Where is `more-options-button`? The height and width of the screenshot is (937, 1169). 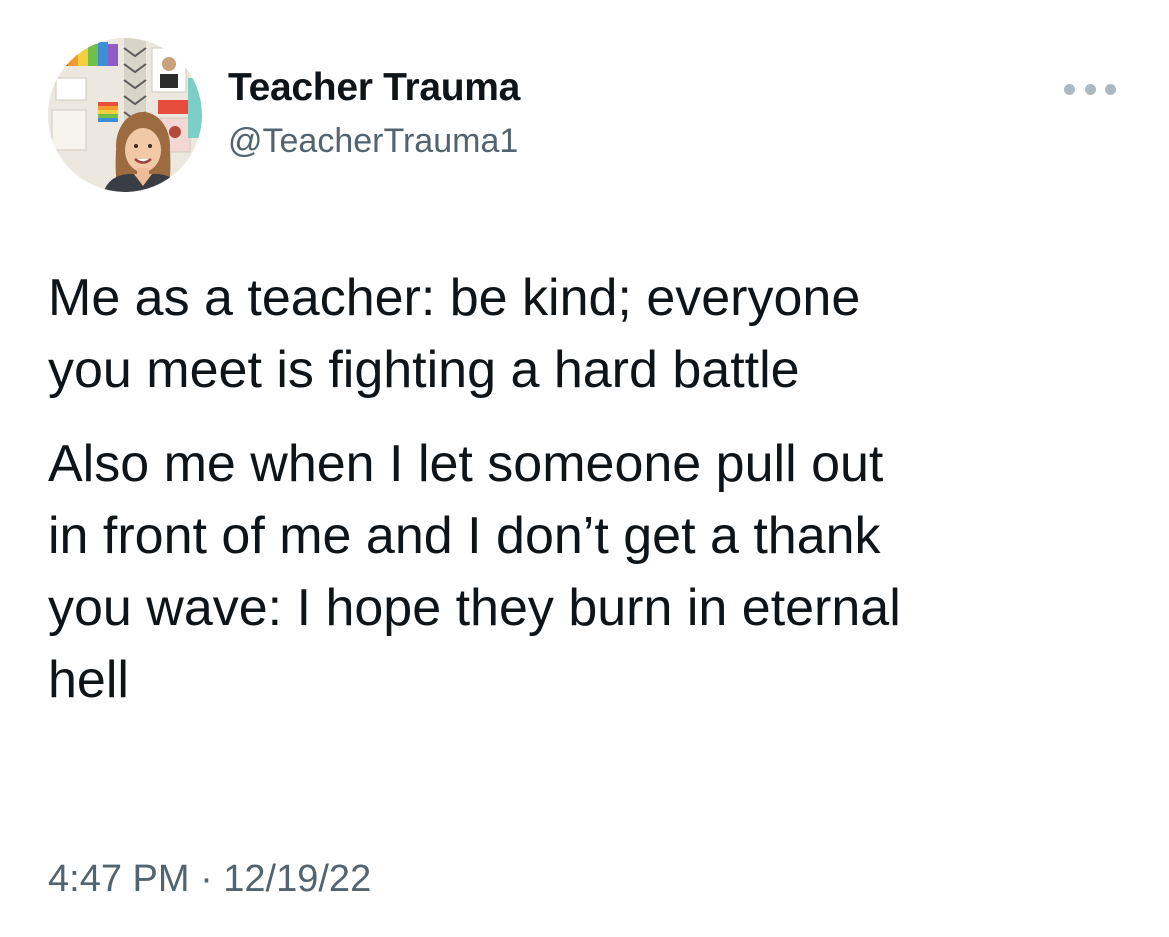 more-options-button is located at coordinates (1090, 89).